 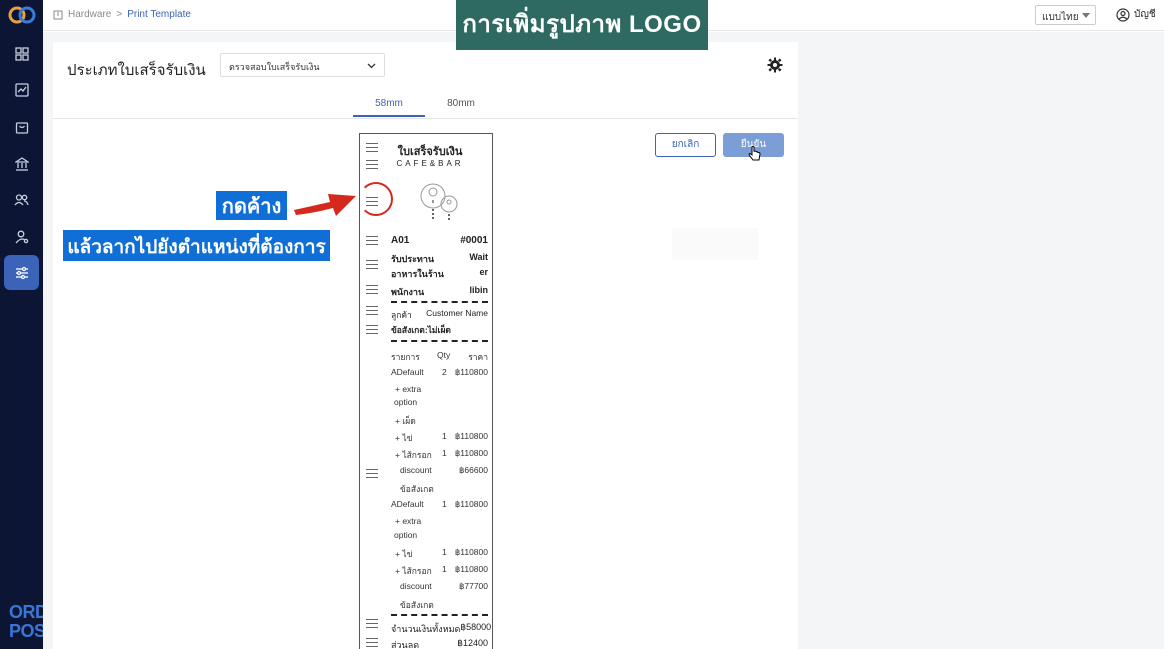 I want to click on breadcrumb: Hardware > Print Template, so click(x=122, y=14).